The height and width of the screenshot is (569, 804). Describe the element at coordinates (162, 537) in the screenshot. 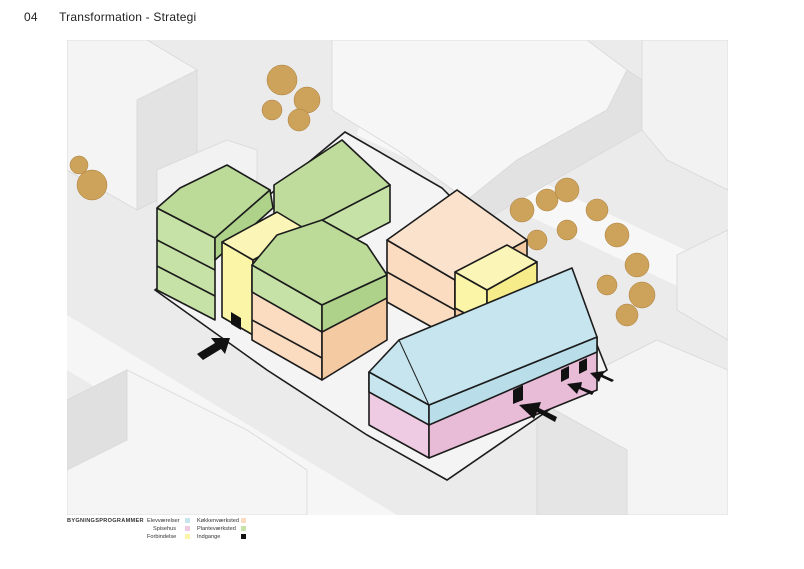

I see `legend-item: Forbindelse` at that location.